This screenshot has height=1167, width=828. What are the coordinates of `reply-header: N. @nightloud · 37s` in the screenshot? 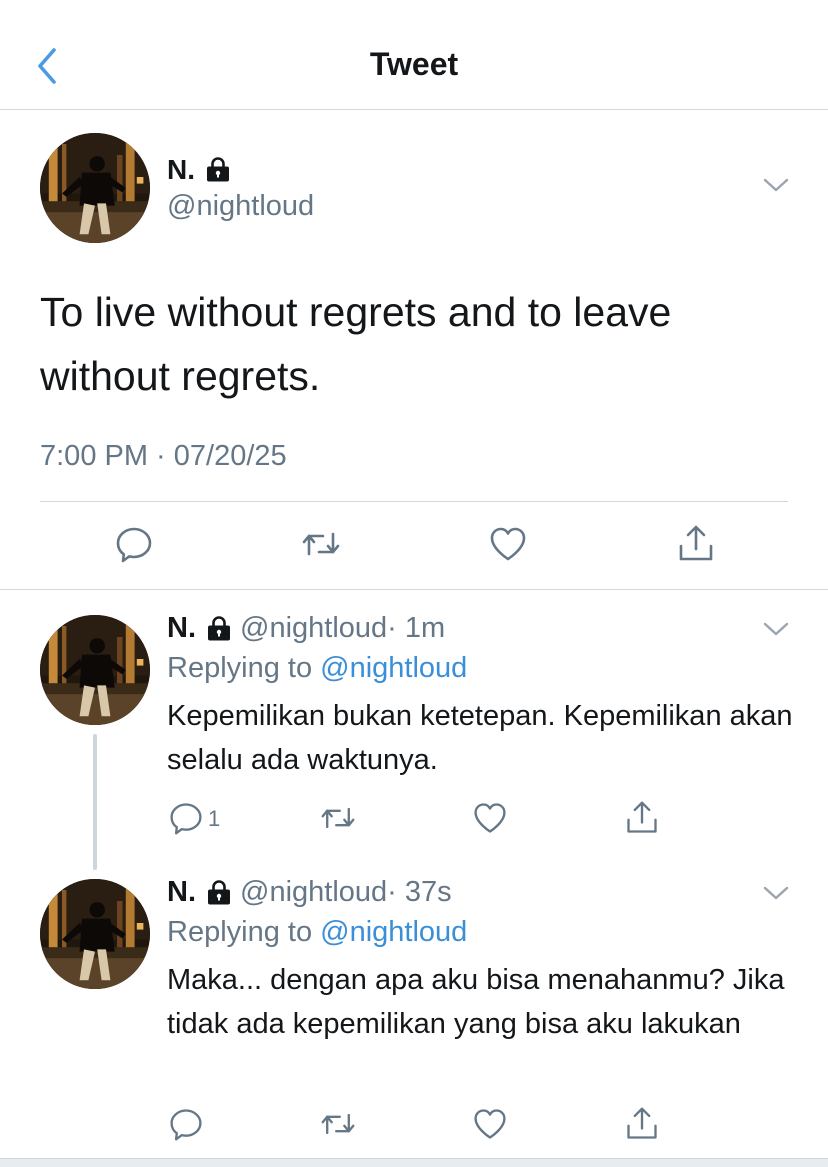 It's located at (309, 892).